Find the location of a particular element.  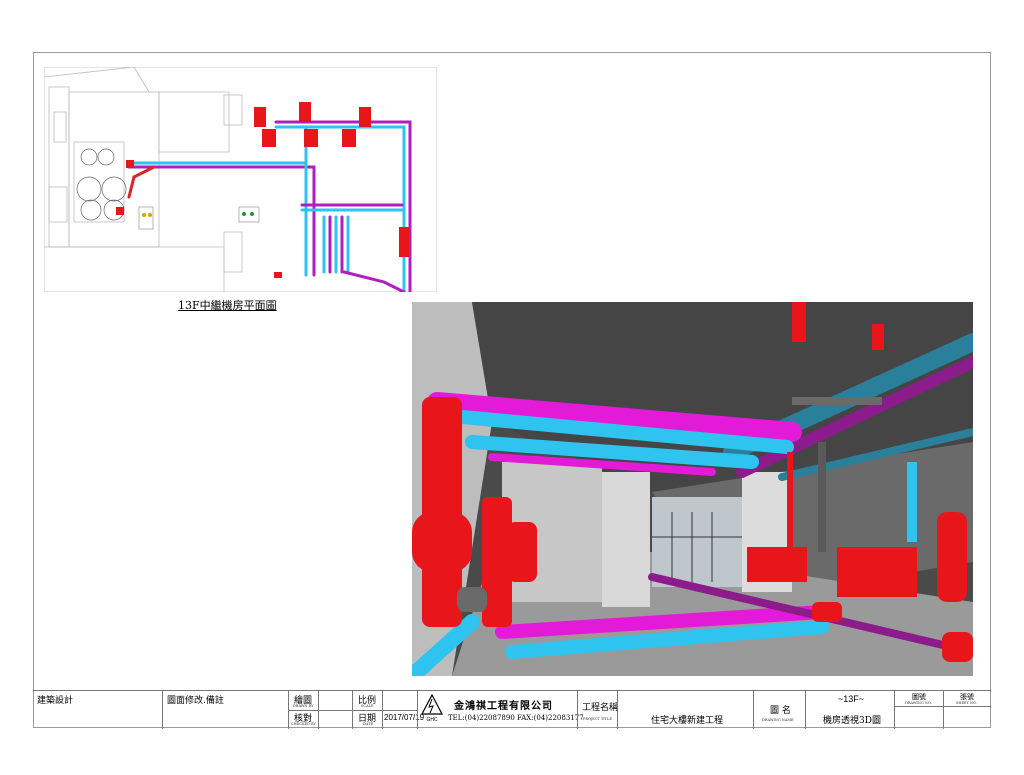

floor-plan-drawing is located at coordinates (240, 179).